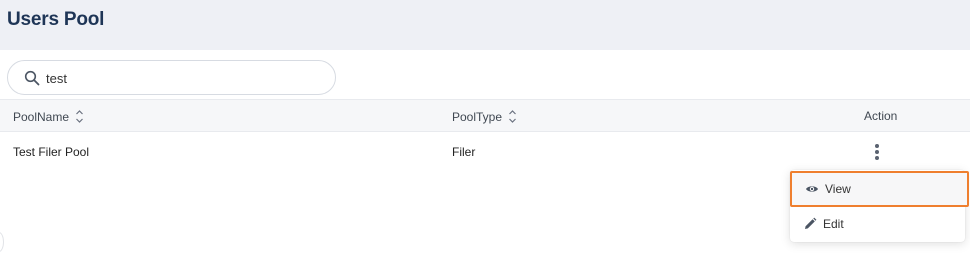 The width and height of the screenshot is (970, 253). Describe the element at coordinates (812, 189) in the screenshot. I see `eye-icon` at that location.